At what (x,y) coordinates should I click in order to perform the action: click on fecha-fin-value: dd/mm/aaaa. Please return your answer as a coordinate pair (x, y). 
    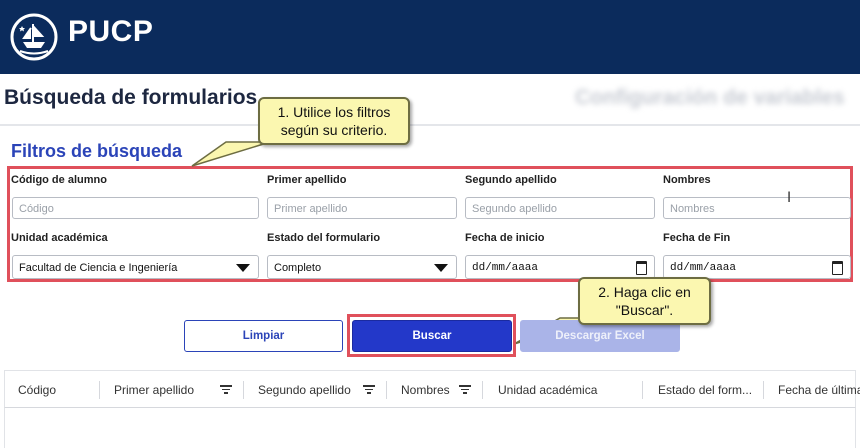
    Looking at the image, I should click on (703, 268).